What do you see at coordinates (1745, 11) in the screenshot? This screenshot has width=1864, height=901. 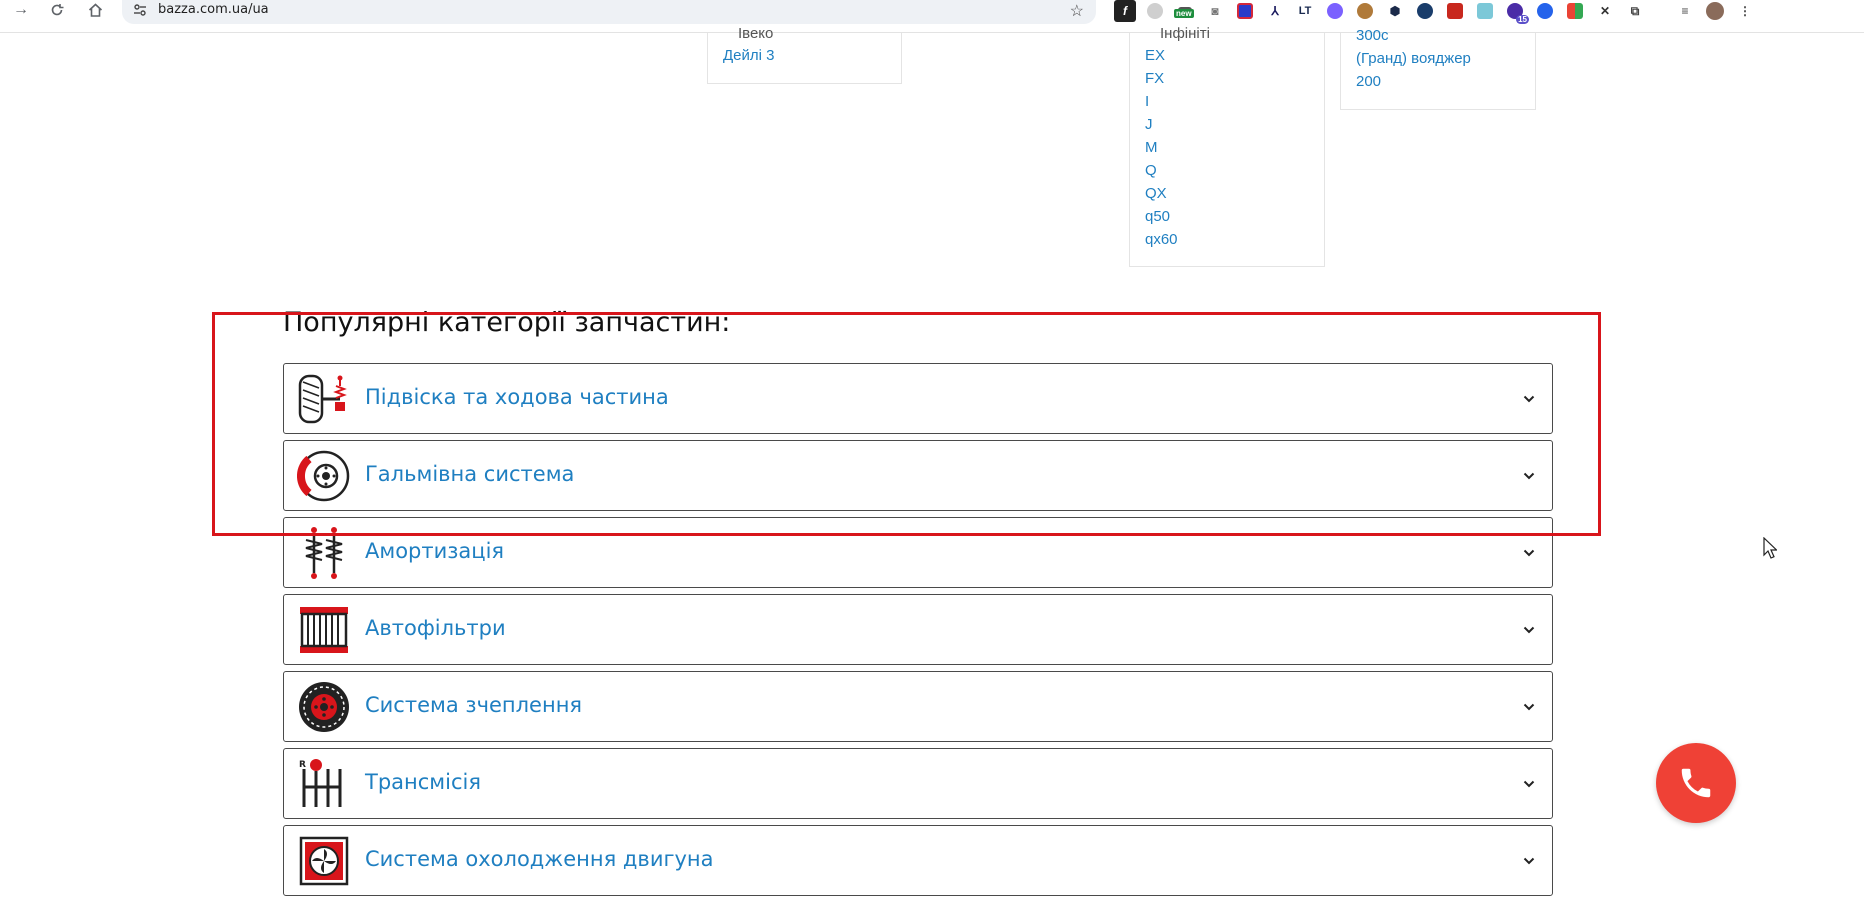 I see `menu-kebab-icon: ⋮` at bounding box center [1745, 11].